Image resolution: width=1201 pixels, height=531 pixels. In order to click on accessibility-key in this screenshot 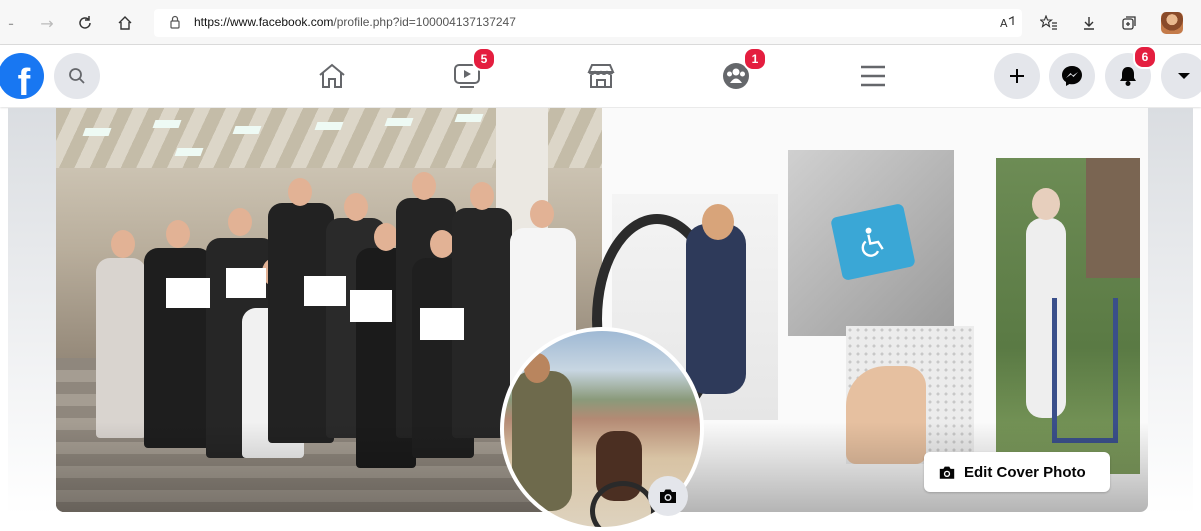, I will do `click(873, 242)`.